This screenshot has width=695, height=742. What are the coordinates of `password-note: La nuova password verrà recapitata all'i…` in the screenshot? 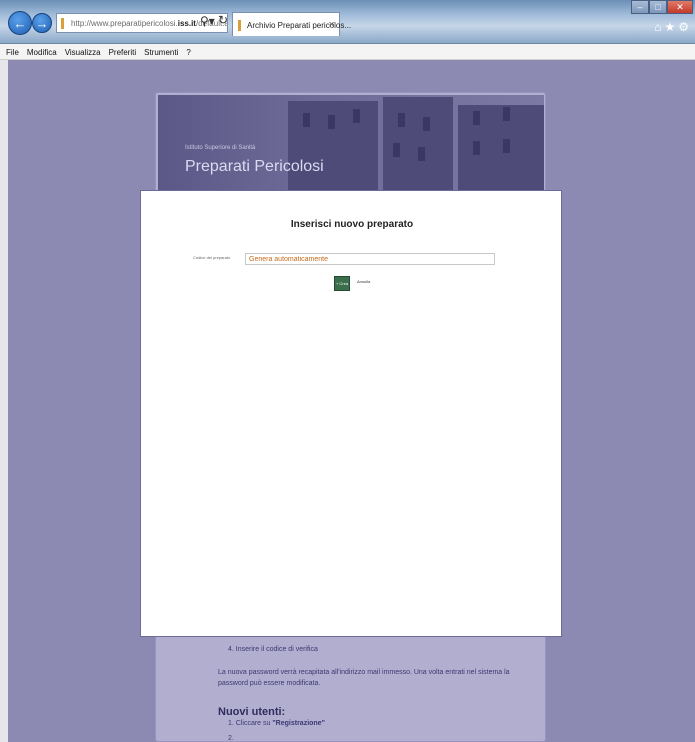 It's located at (364, 678).